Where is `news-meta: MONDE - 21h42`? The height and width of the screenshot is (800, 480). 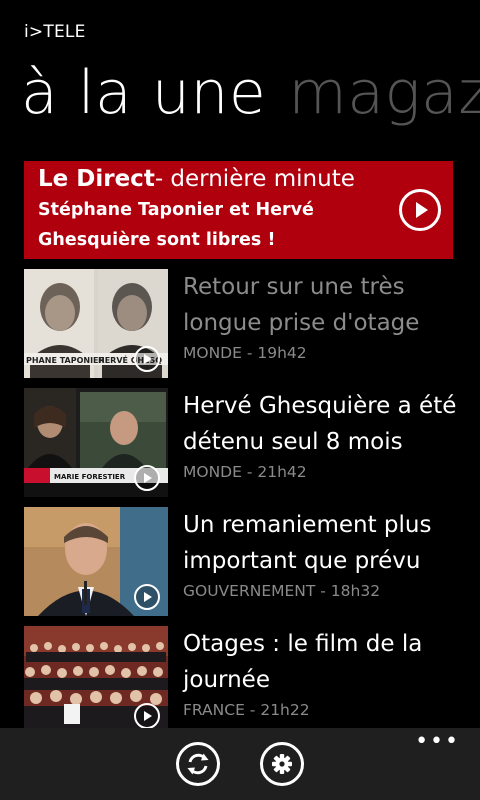 news-meta: MONDE - 21h42 is located at coordinates (328, 472).